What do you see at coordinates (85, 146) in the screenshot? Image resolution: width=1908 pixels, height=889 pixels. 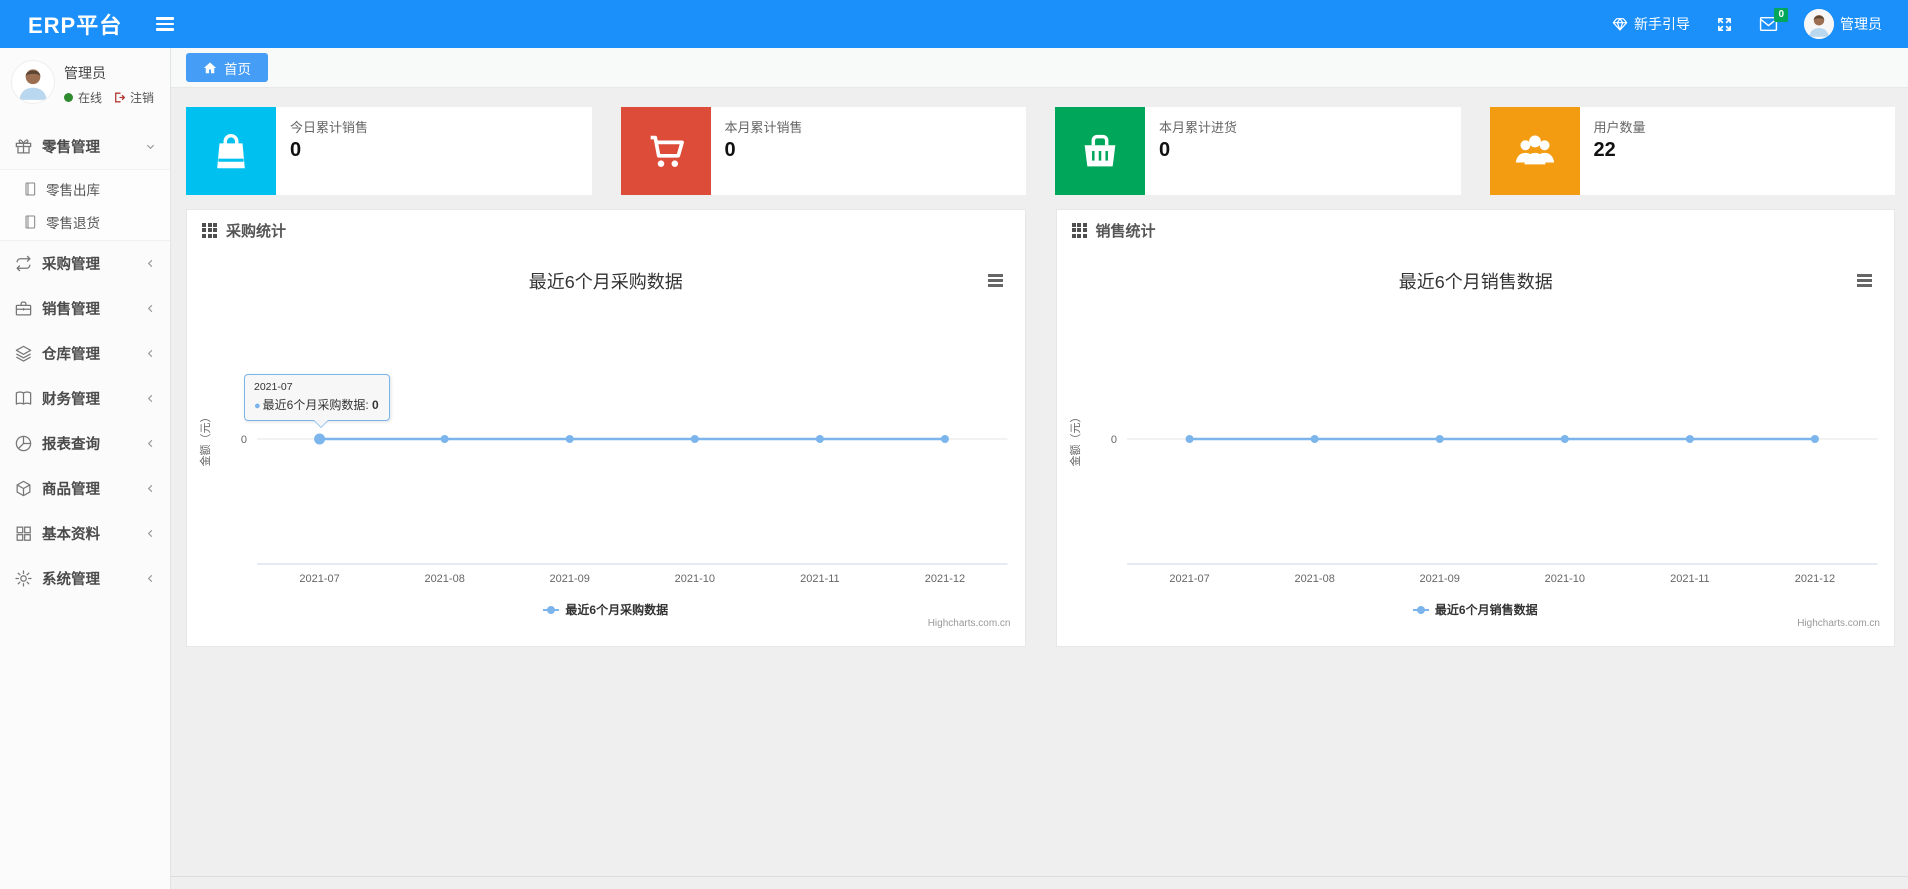 I see `sidebar-item-retail: 零售管理` at bounding box center [85, 146].